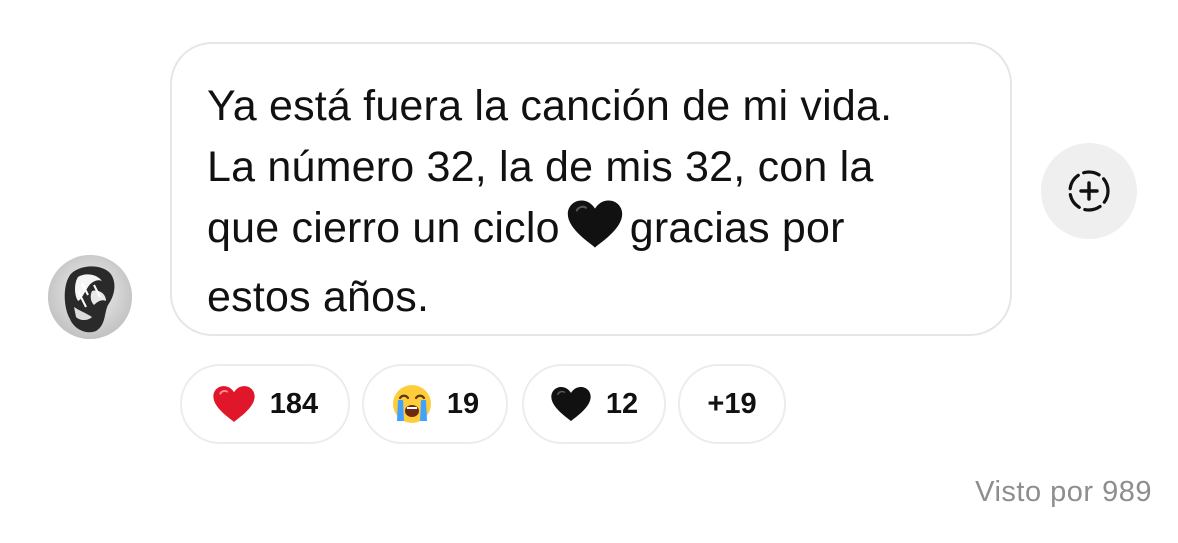 This screenshot has height=543, width=1178. I want to click on avatar-image, so click(90, 297).